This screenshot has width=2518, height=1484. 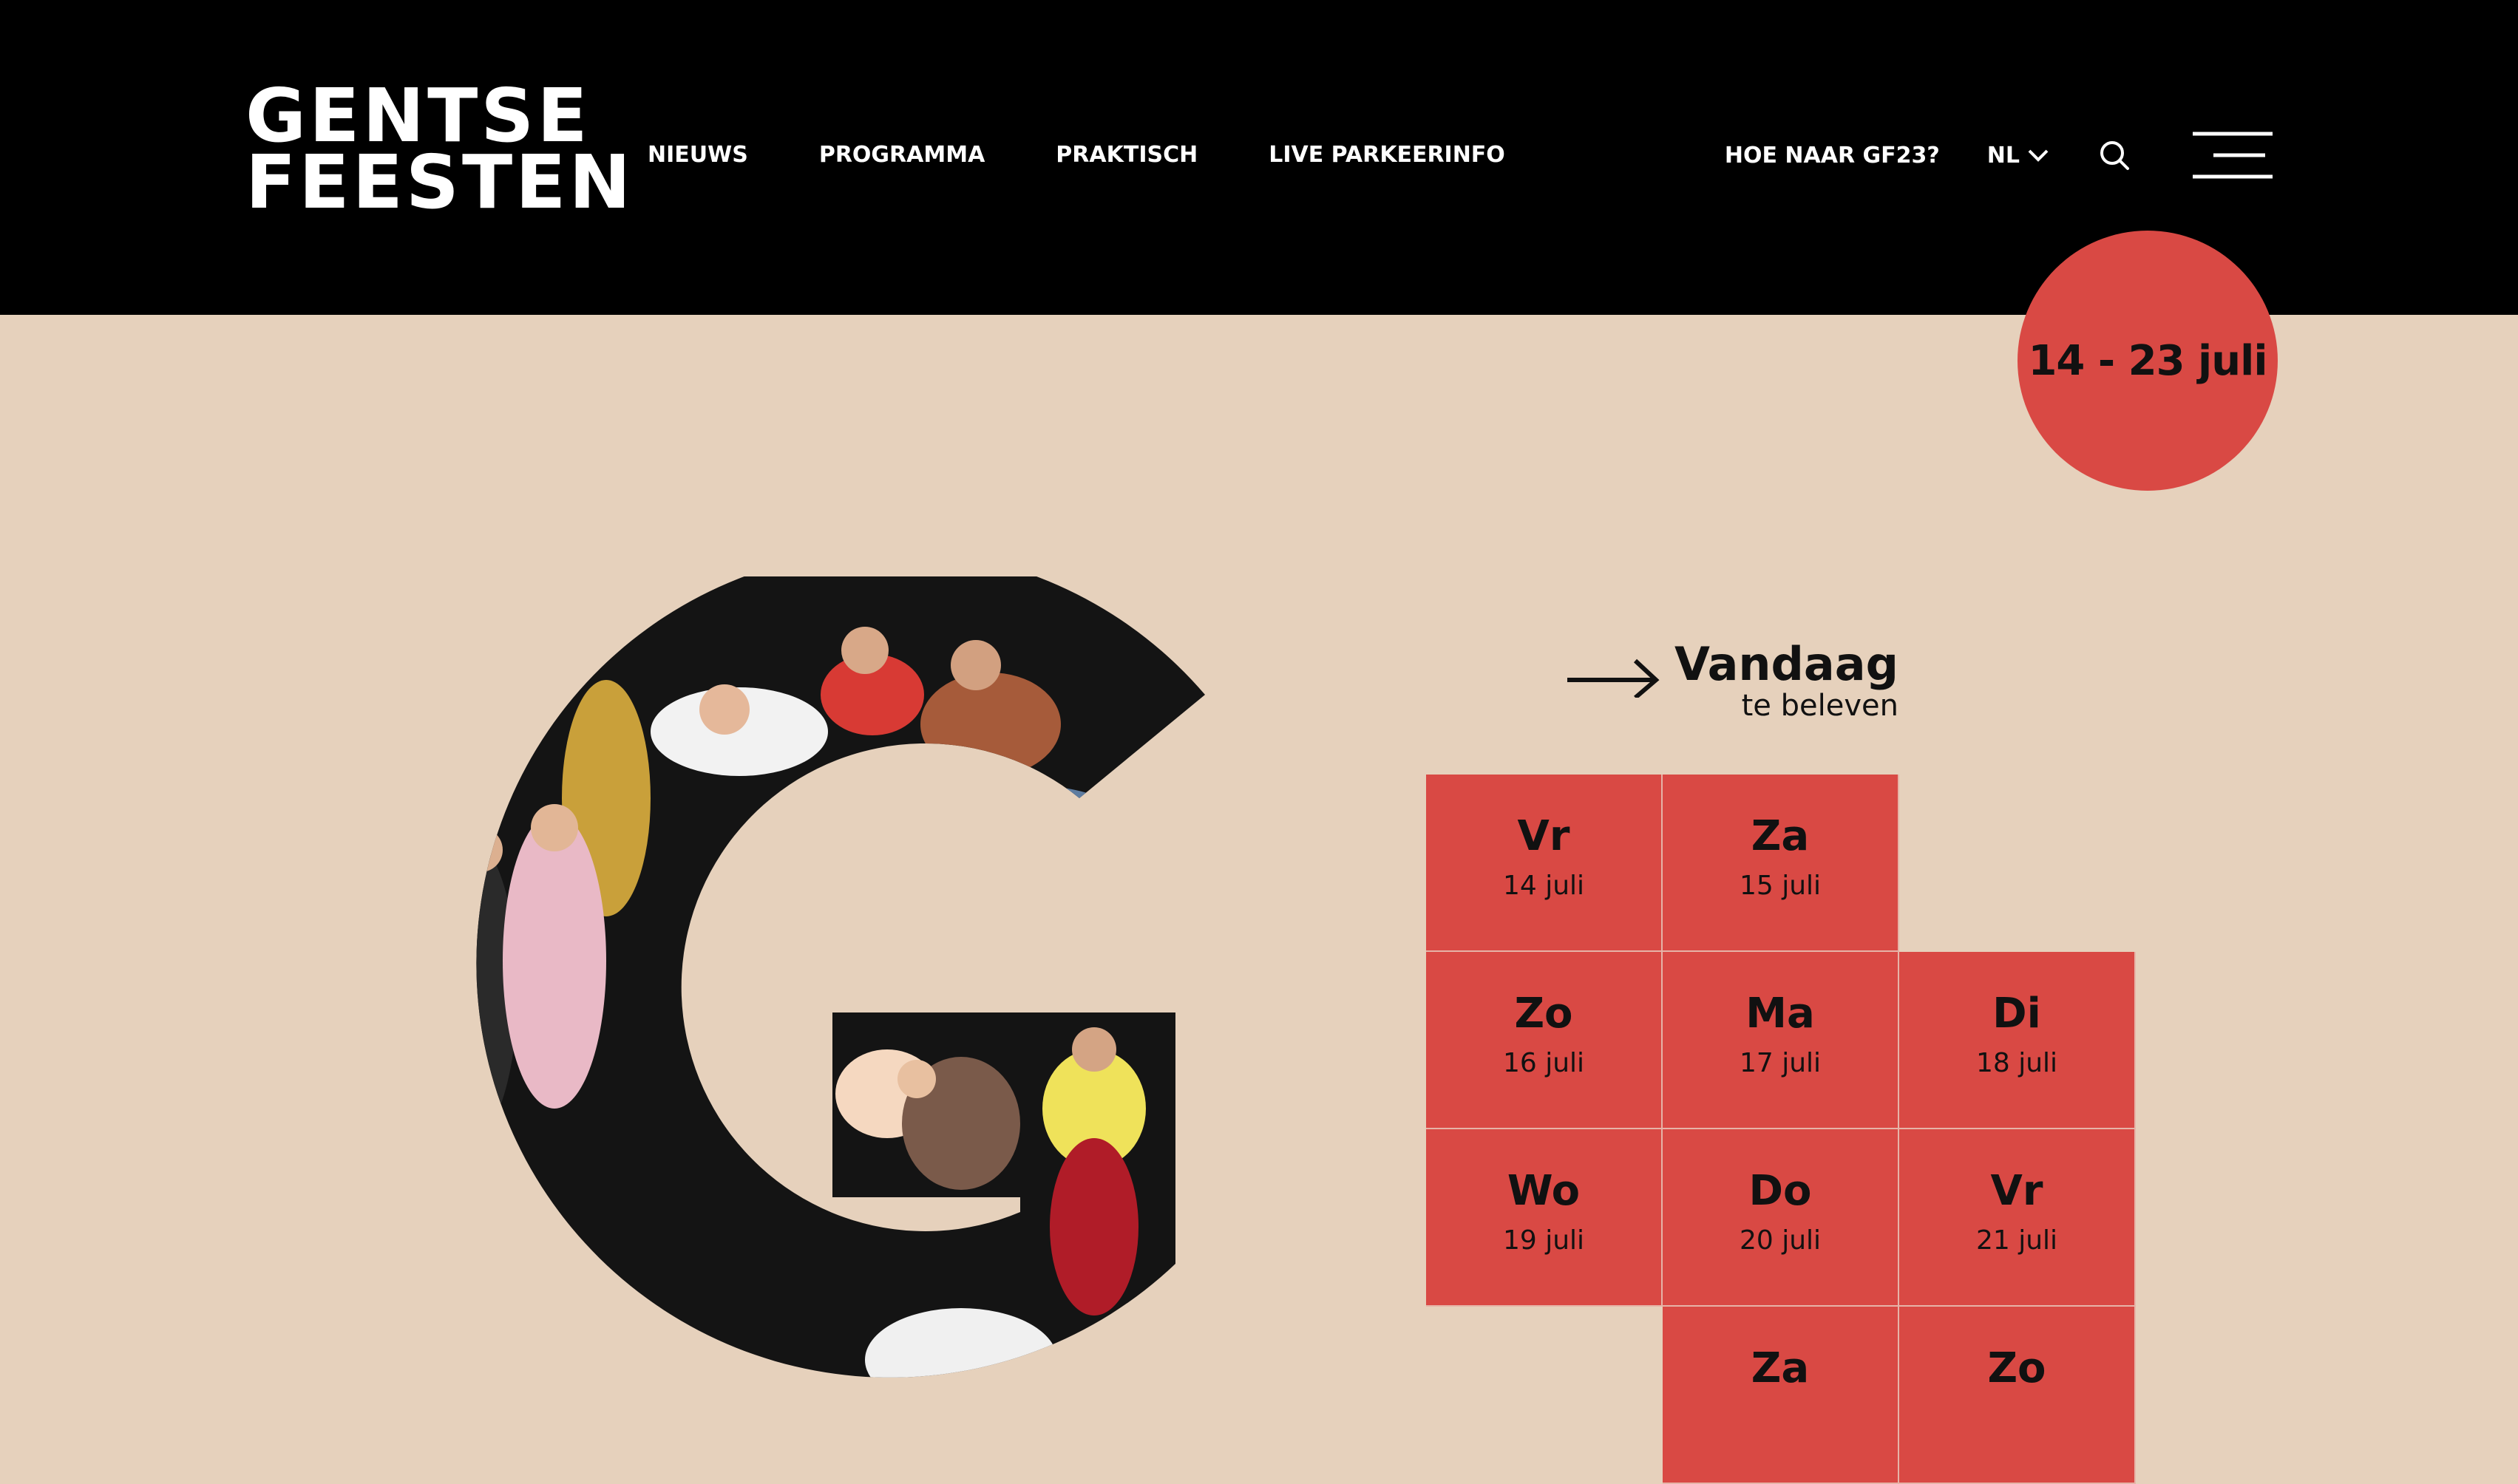 I want to click on logo-line-2: FEESTEN, so click(x=440, y=182).